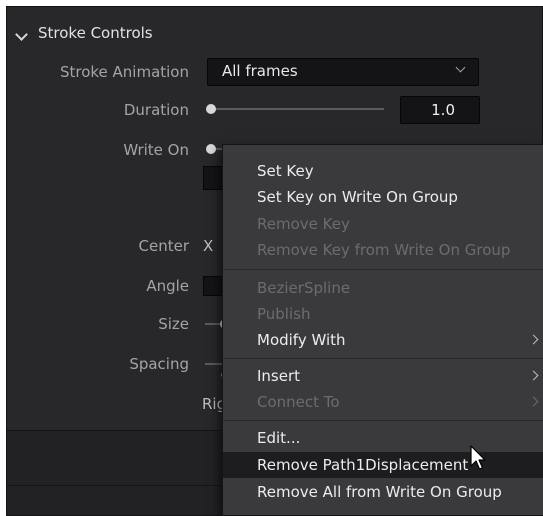  Describe the element at coordinates (159, 364) in the screenshot. I see `spacing-label: Spacing` at that location.